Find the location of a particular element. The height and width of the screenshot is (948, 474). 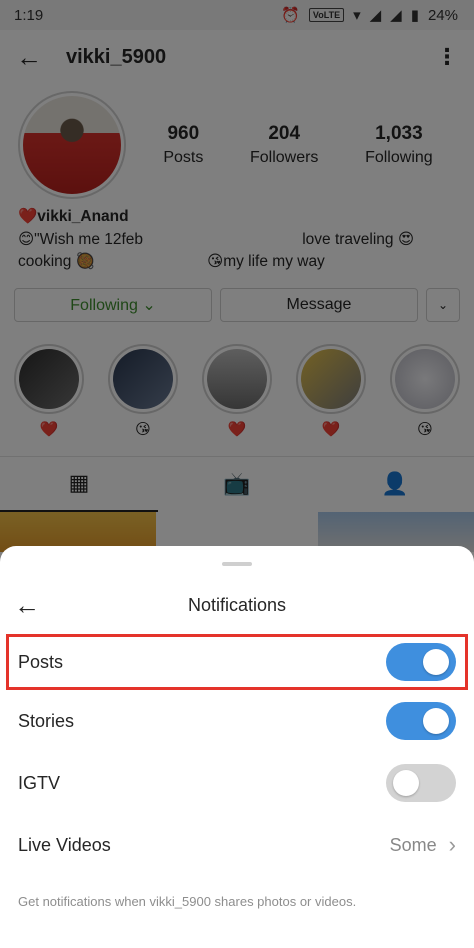

igtv-option-label: IGTV is located at coordinates (39, 782).